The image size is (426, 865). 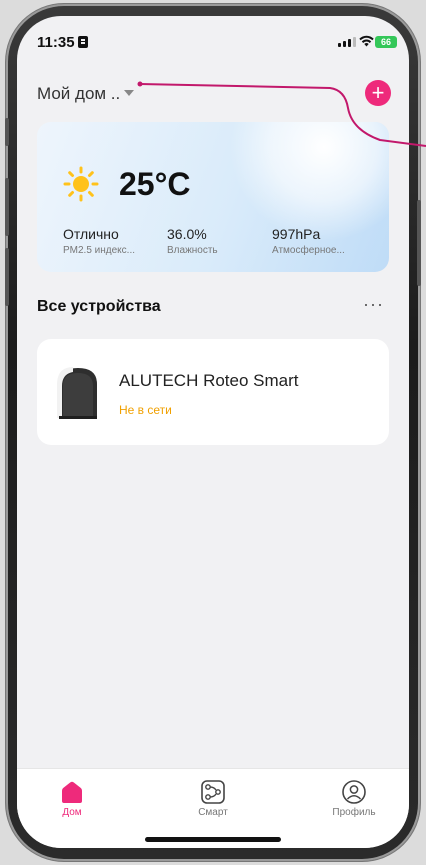 I want to click on status-time: 11:35, so click(x=62, y=42).